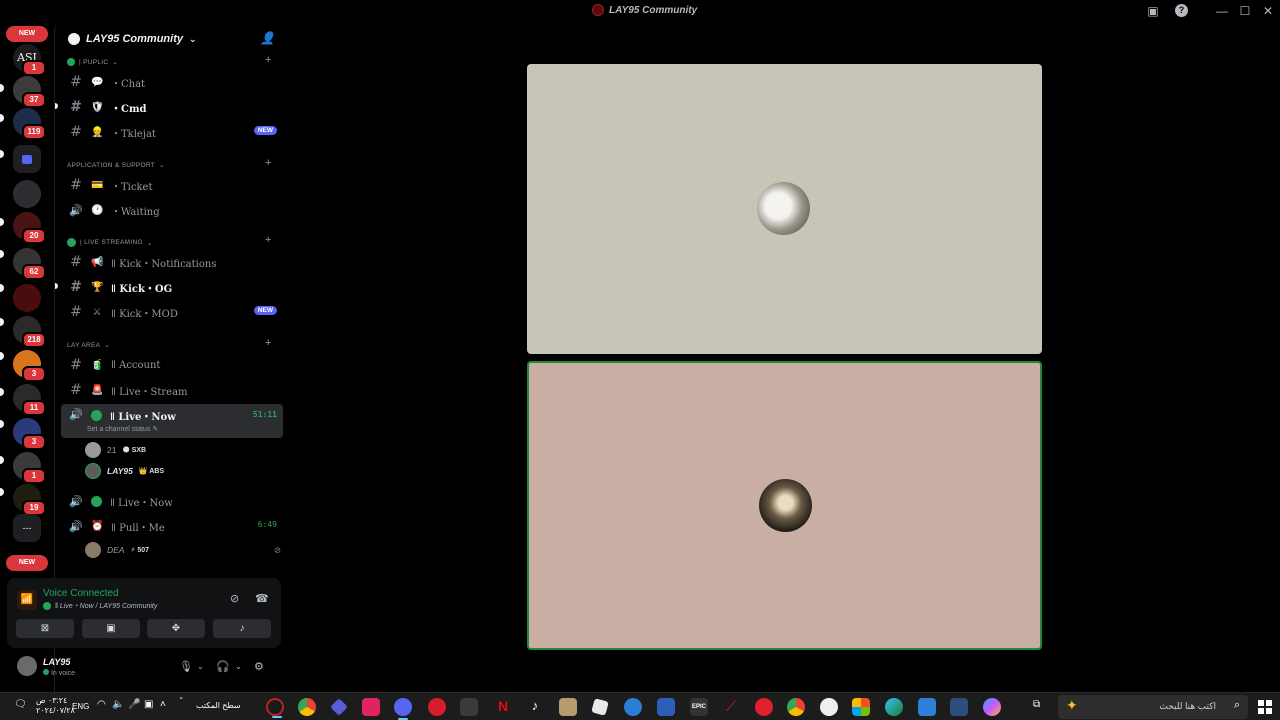 This screenshot has width=1280, height=720. What do you see at coordinates (731, 707) in the screenshot?
I see `app-icon-15: ⟋` at bounding box center [731, 707].